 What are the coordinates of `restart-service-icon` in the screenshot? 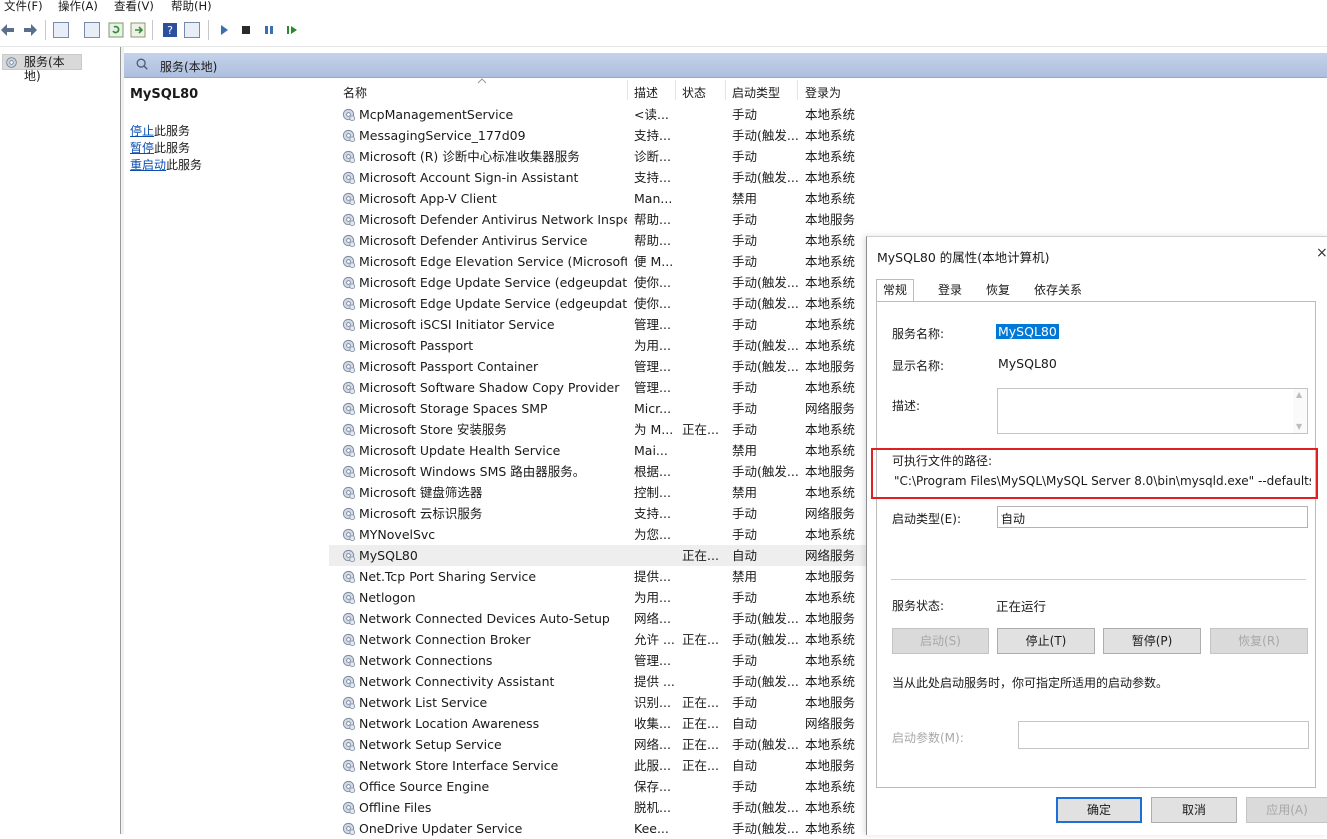 It's located at (292, 30).